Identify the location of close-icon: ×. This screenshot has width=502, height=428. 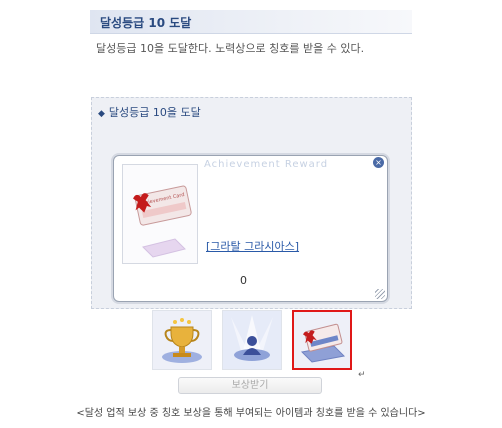
(378, 162).